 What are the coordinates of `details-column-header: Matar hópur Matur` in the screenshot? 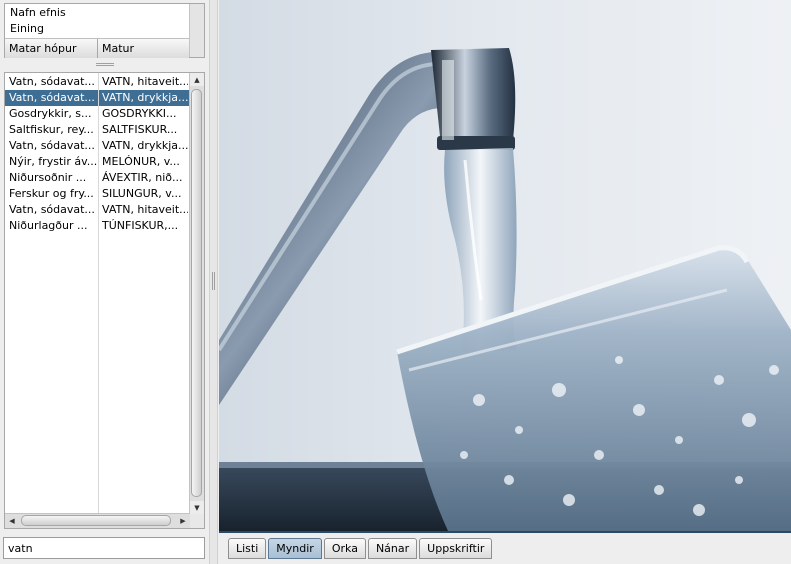 It's located at (97, 48).